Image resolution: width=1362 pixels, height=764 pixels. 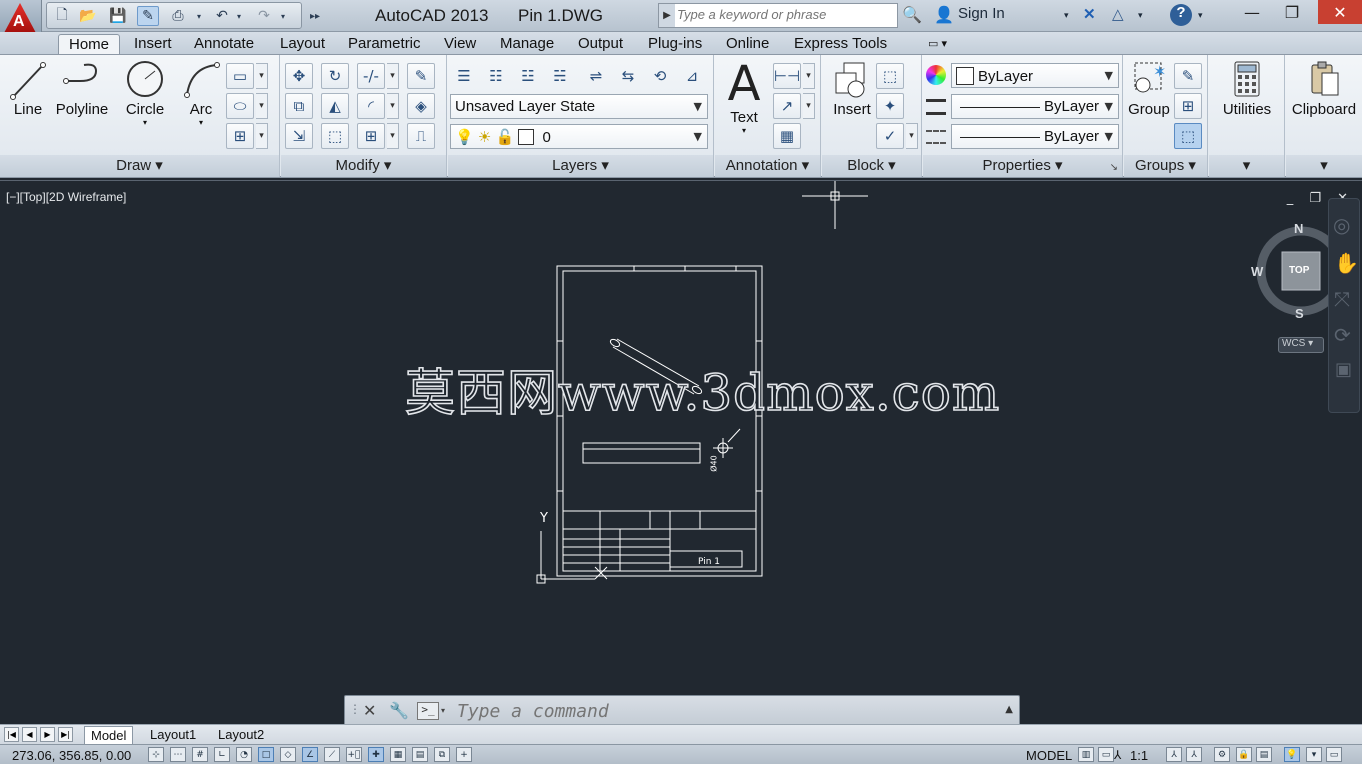 What do you see at coordinates (1165, 166) in the screenshot?
I see `groups-panel-title: Groups ▾` at bounding box center [1165, 166].